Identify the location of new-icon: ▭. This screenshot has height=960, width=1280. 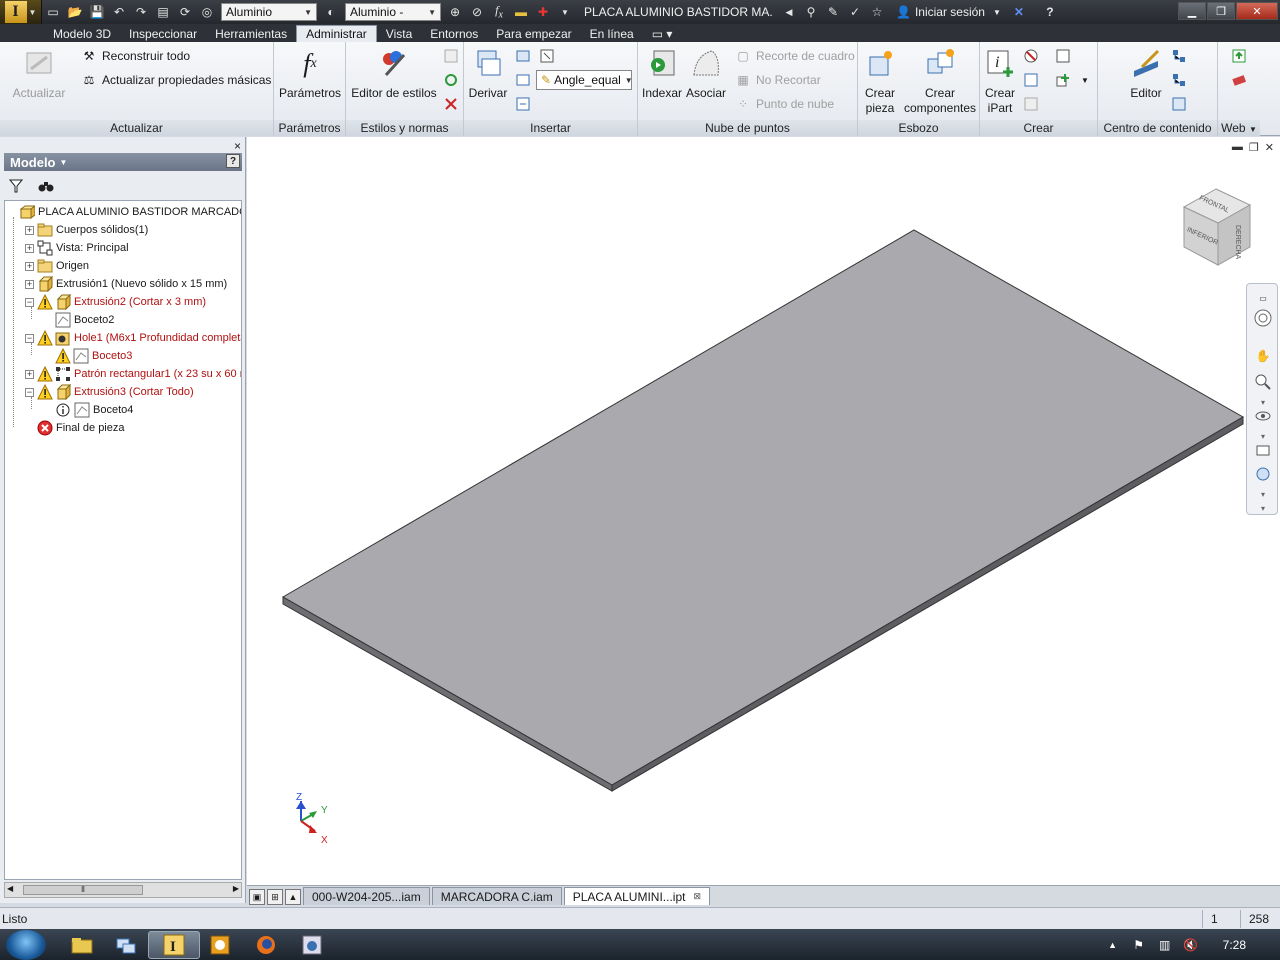
(53, 12).